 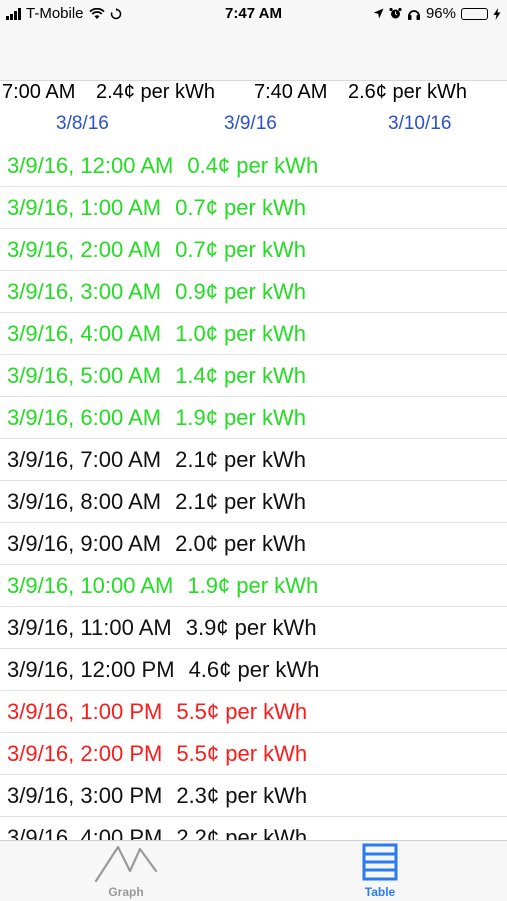 What do you see at coordinates (84, 459) in the screenshot?
I see `row-time: 3/9/16, 7:00 AM` at bounding box center [84, 459].